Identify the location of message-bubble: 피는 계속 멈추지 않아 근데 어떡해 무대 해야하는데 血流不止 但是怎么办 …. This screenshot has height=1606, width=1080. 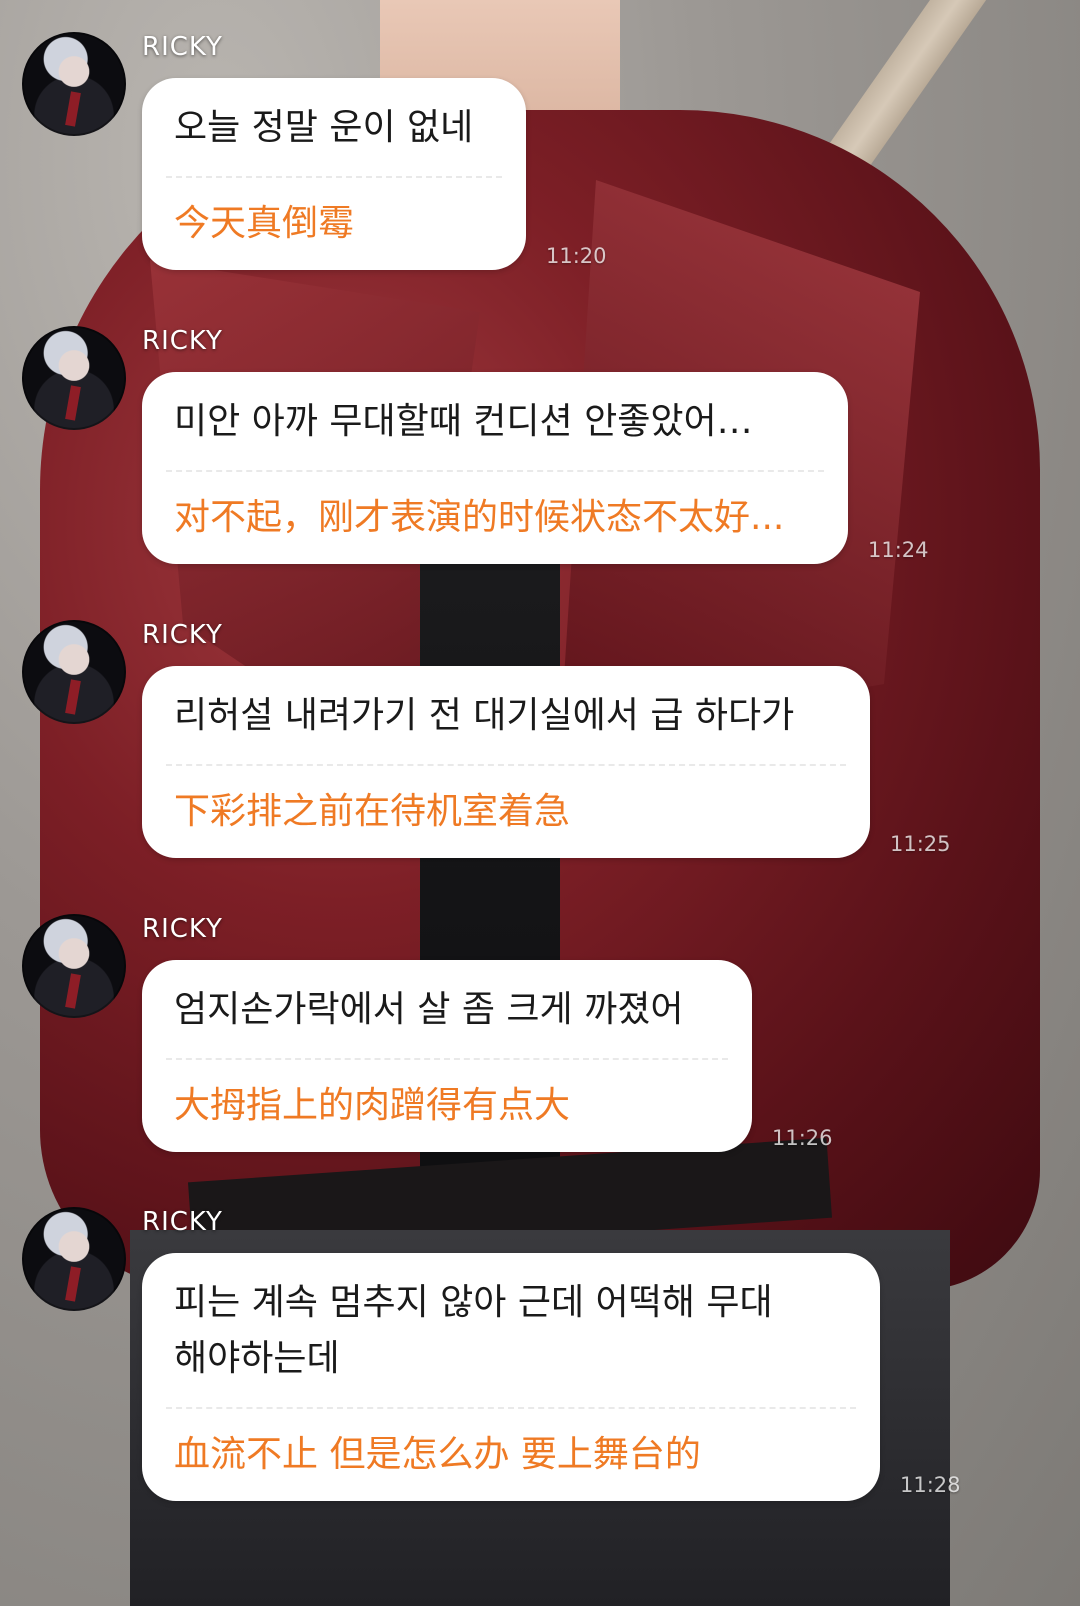
(511, 1377).